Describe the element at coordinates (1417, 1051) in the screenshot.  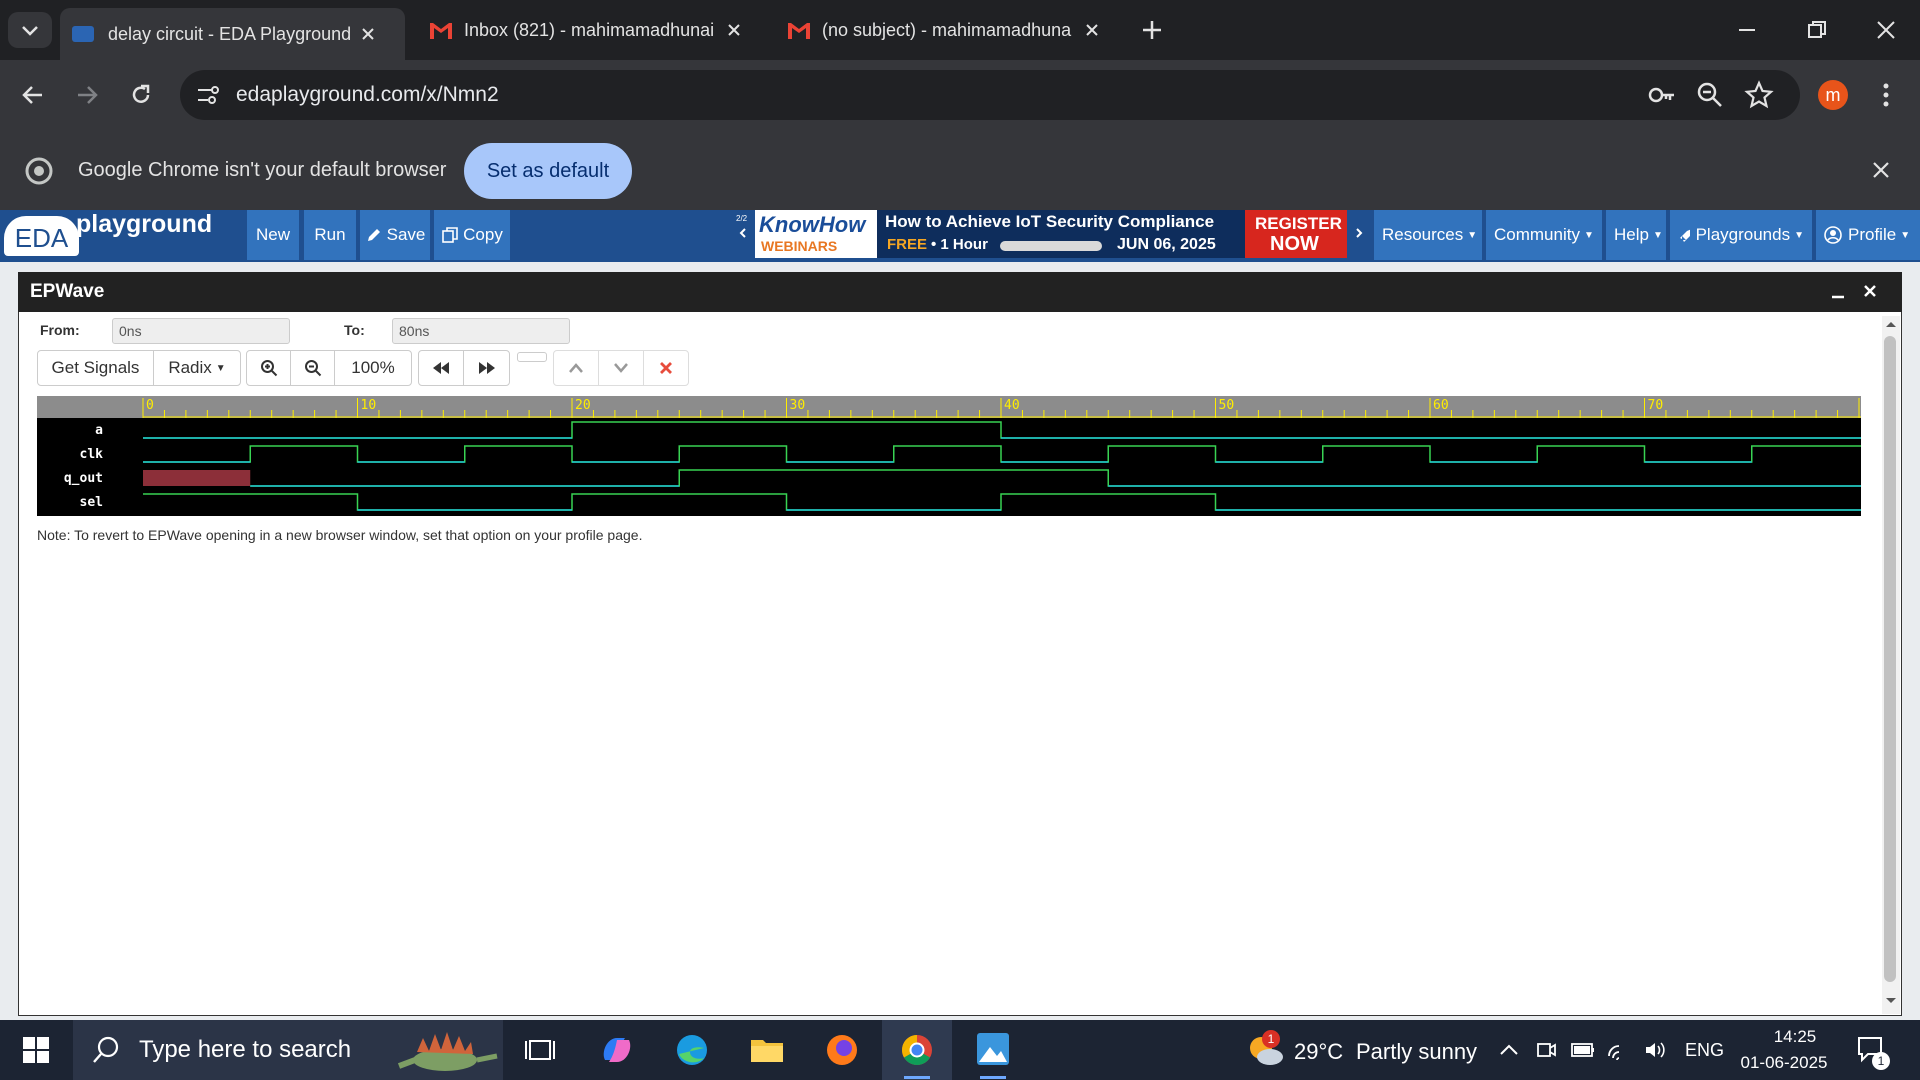
I see `weather-desc: Partly sunny` at that location.